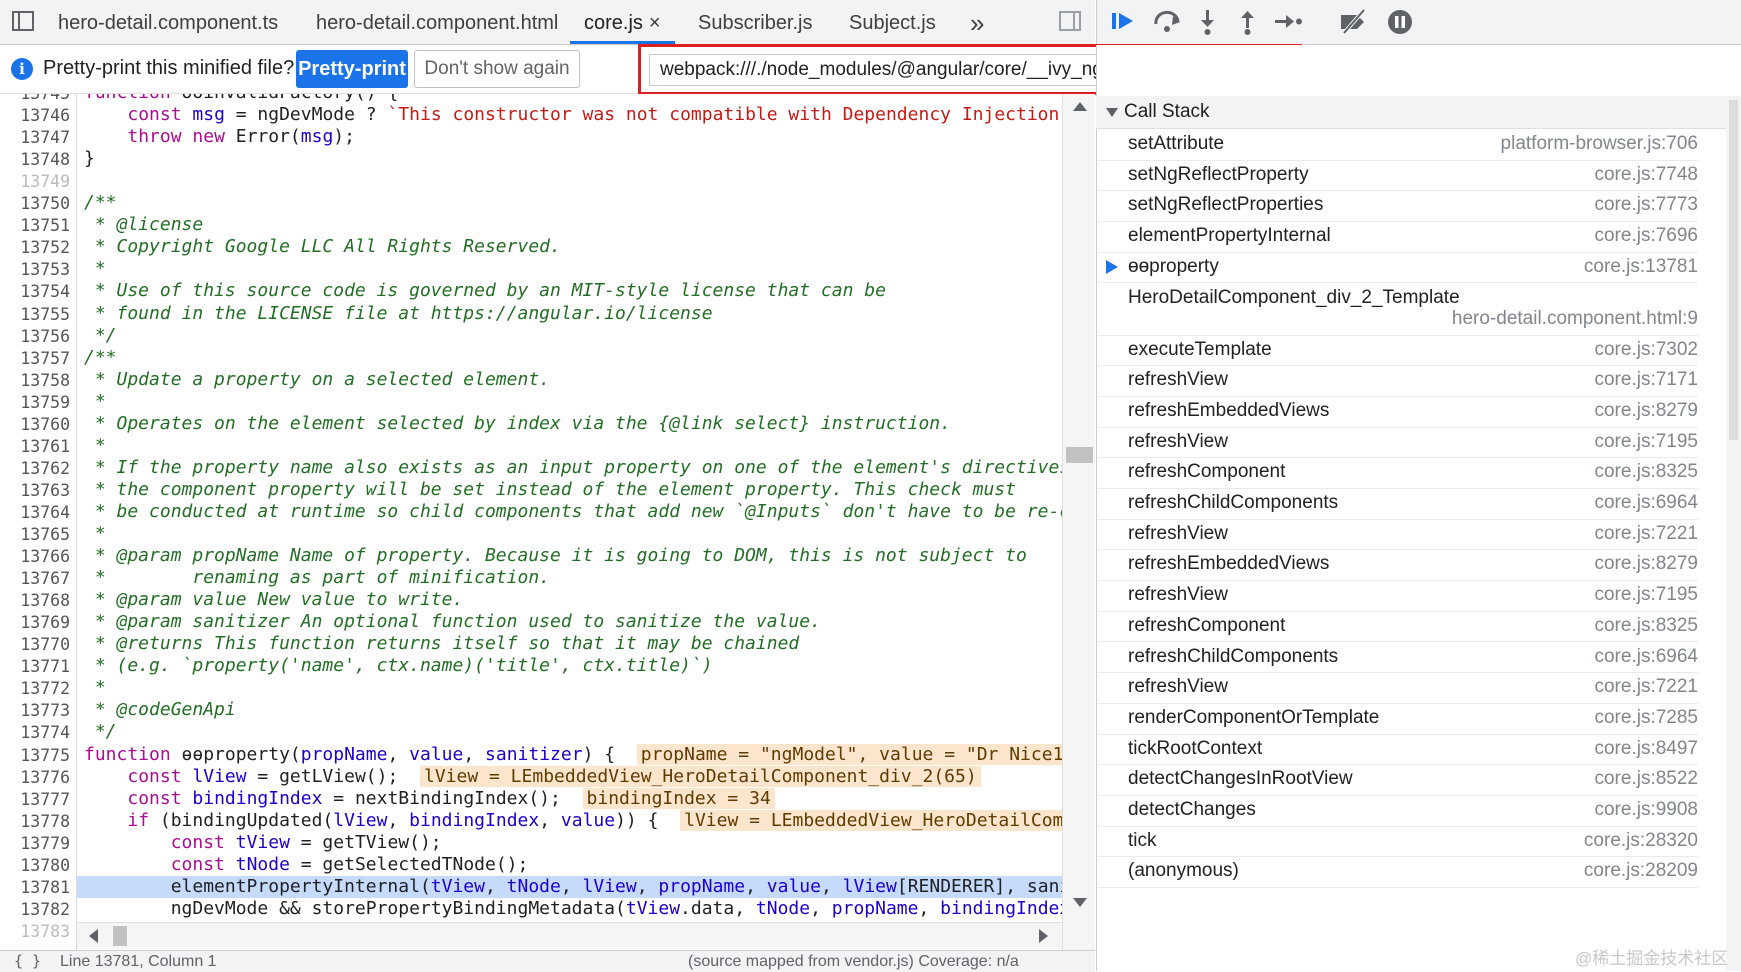 The height and width of the screenshot is (972, 1741). Describe the element at coordinates (1646, 205) in the screenshot. I see `frame-location: core.js:7773` at that location.